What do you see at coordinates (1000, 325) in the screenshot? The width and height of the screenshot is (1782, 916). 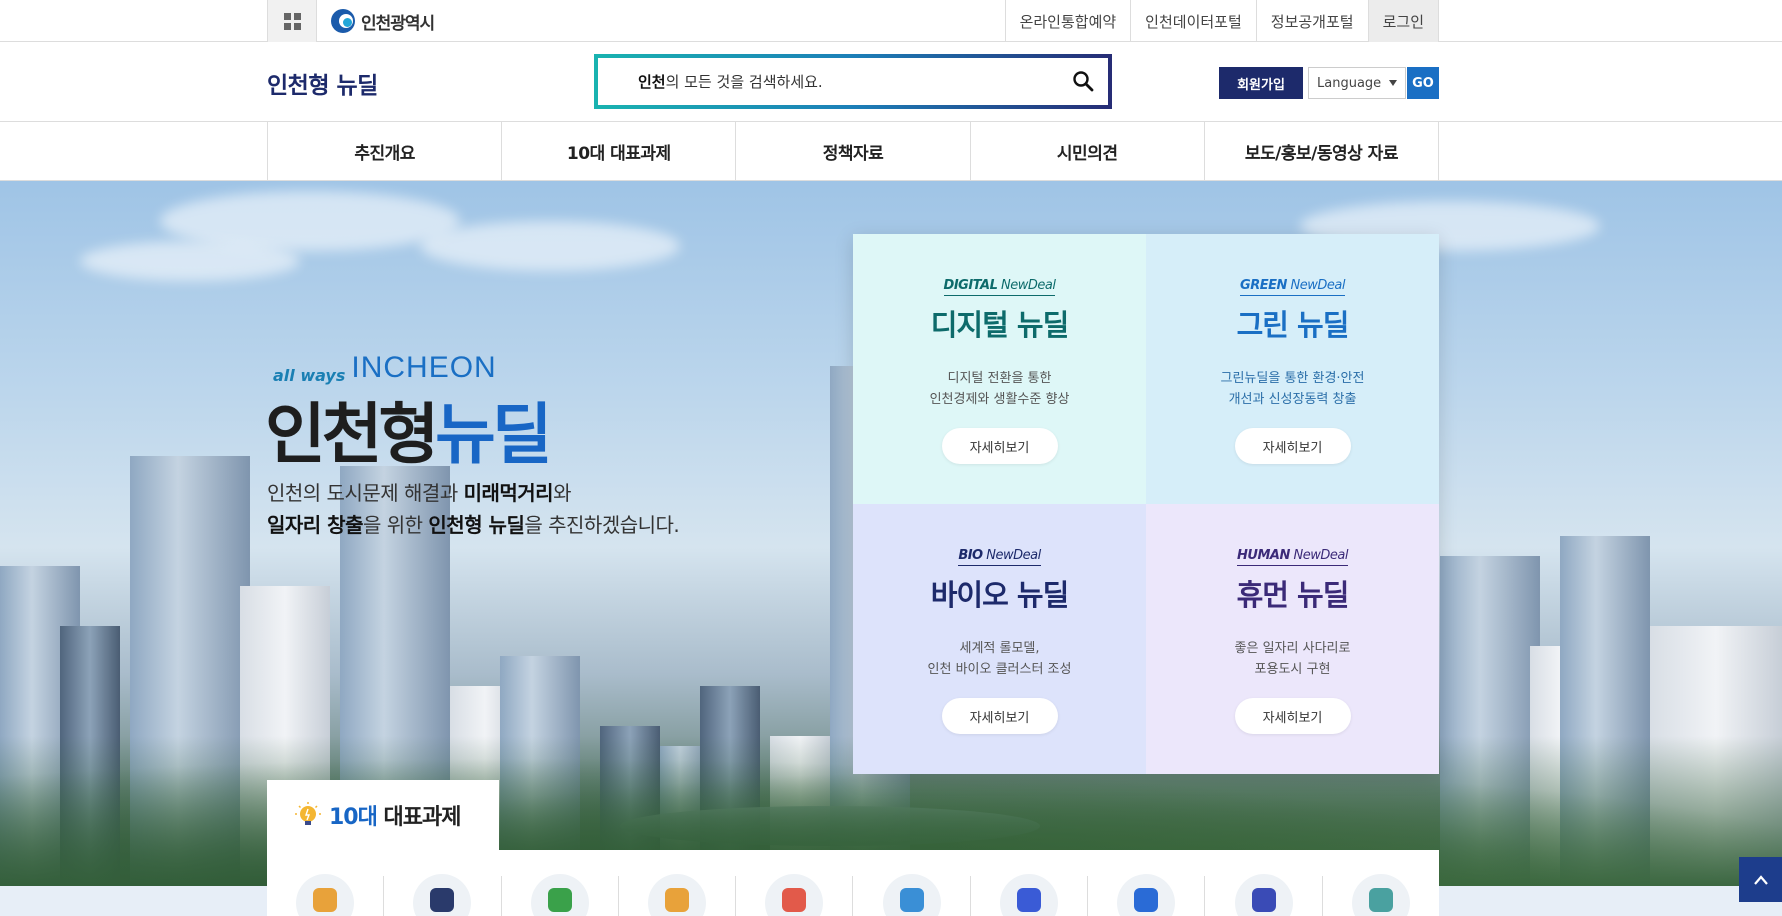 I see `card-title: 디지털 뉴딜` at bounding box center [1000, 325].